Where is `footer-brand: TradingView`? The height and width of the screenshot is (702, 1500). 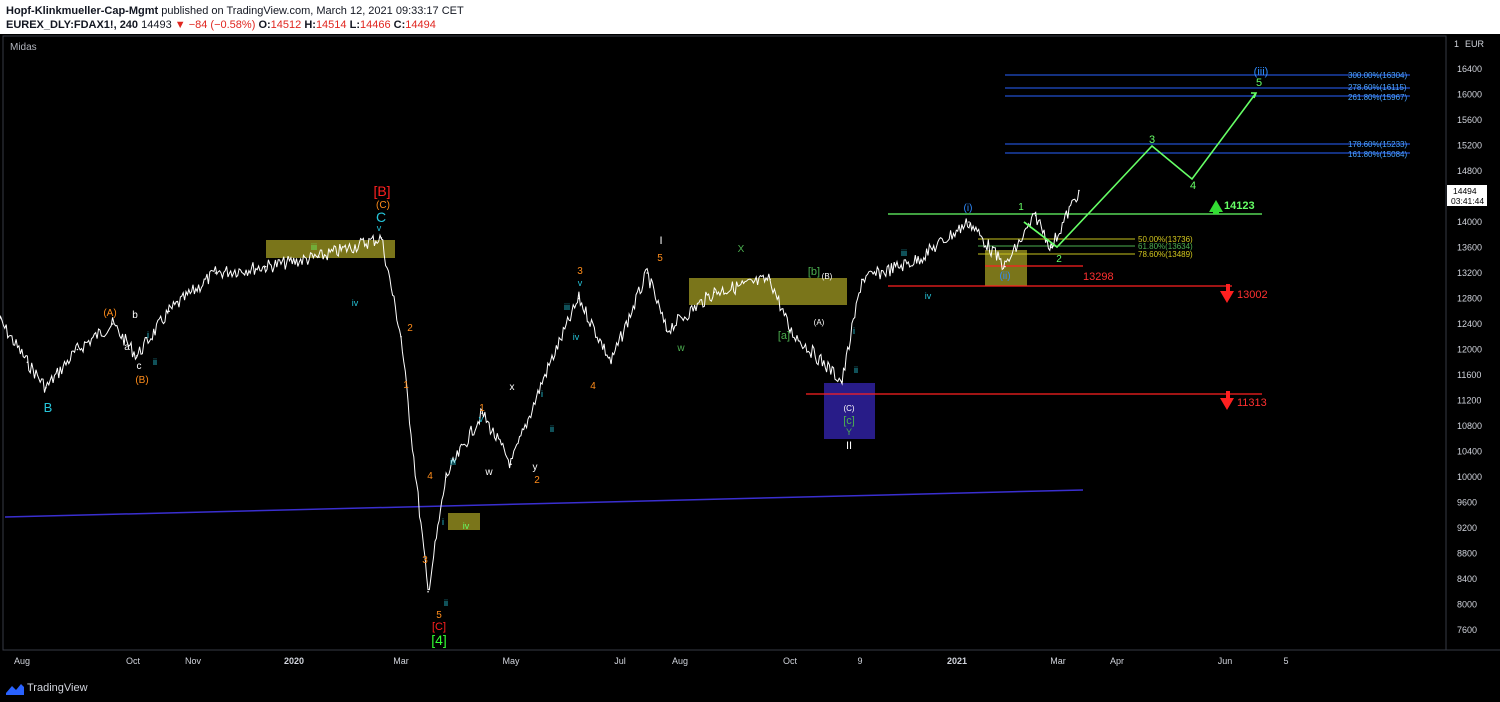 footer-brand: TradingView is located at coordinates (57, 688).